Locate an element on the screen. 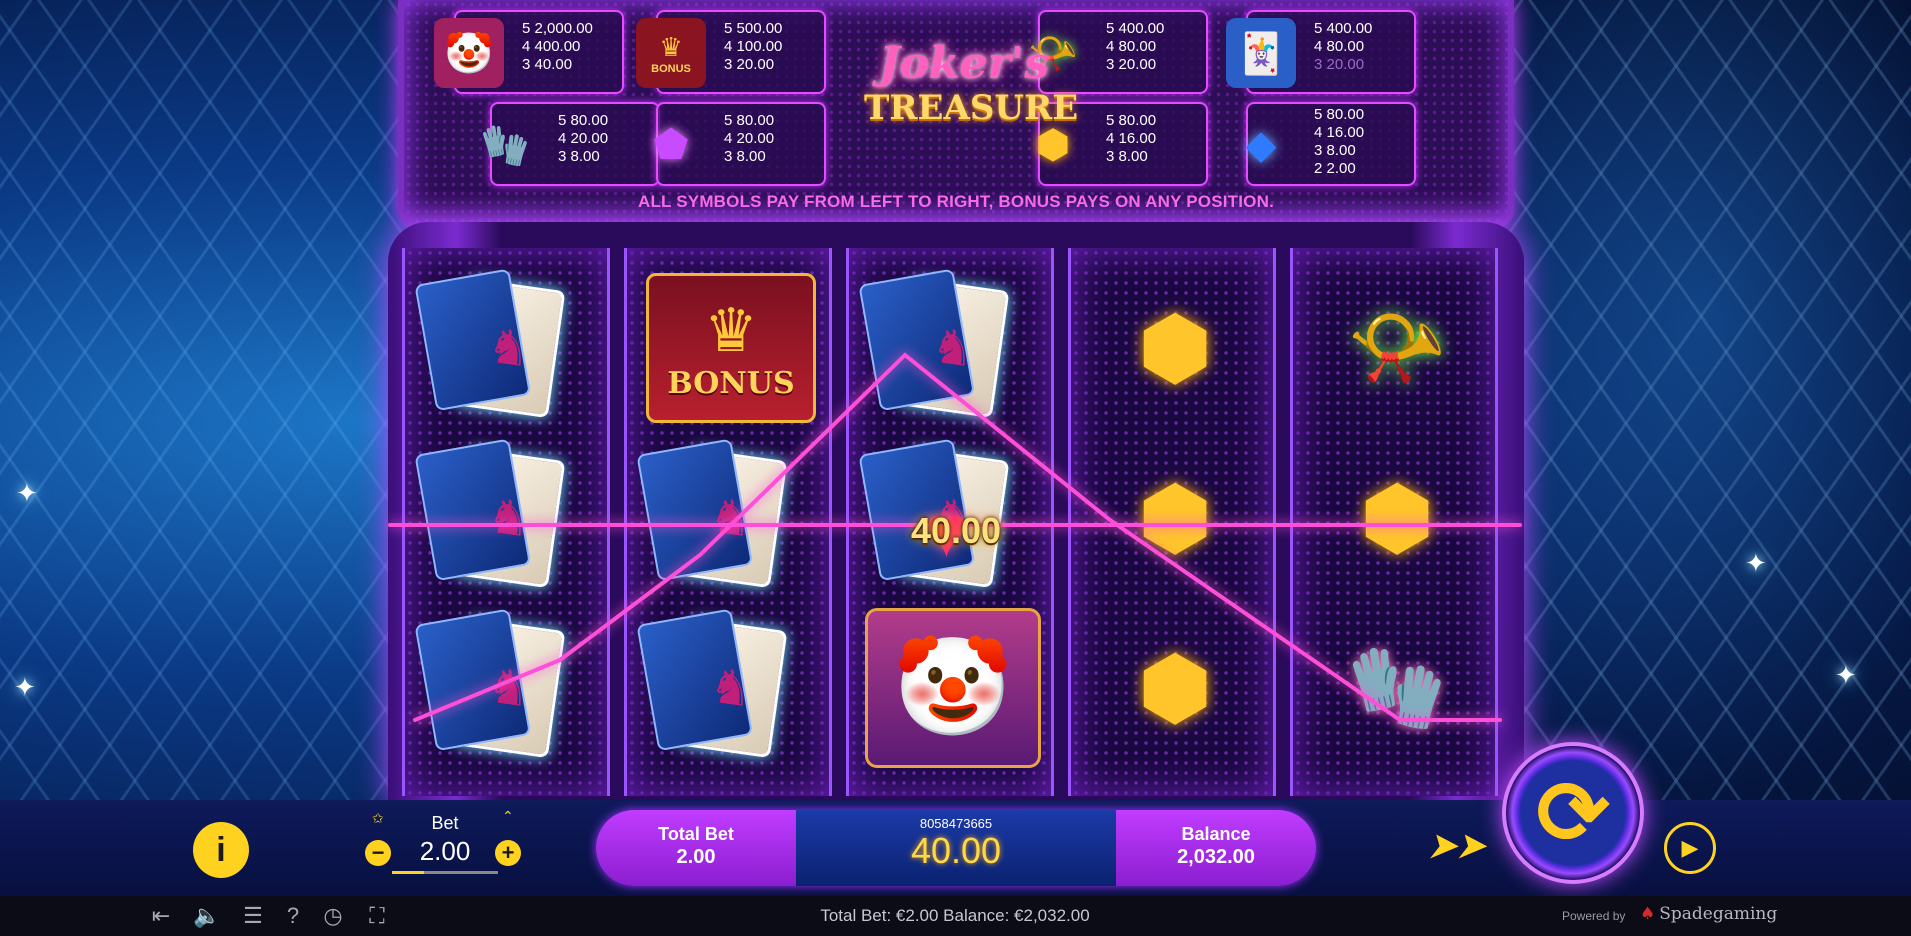  paytable-entry: 🤡 5 2,000.00 4 400.00 3 40.00 is located at coordinates (529, 52).